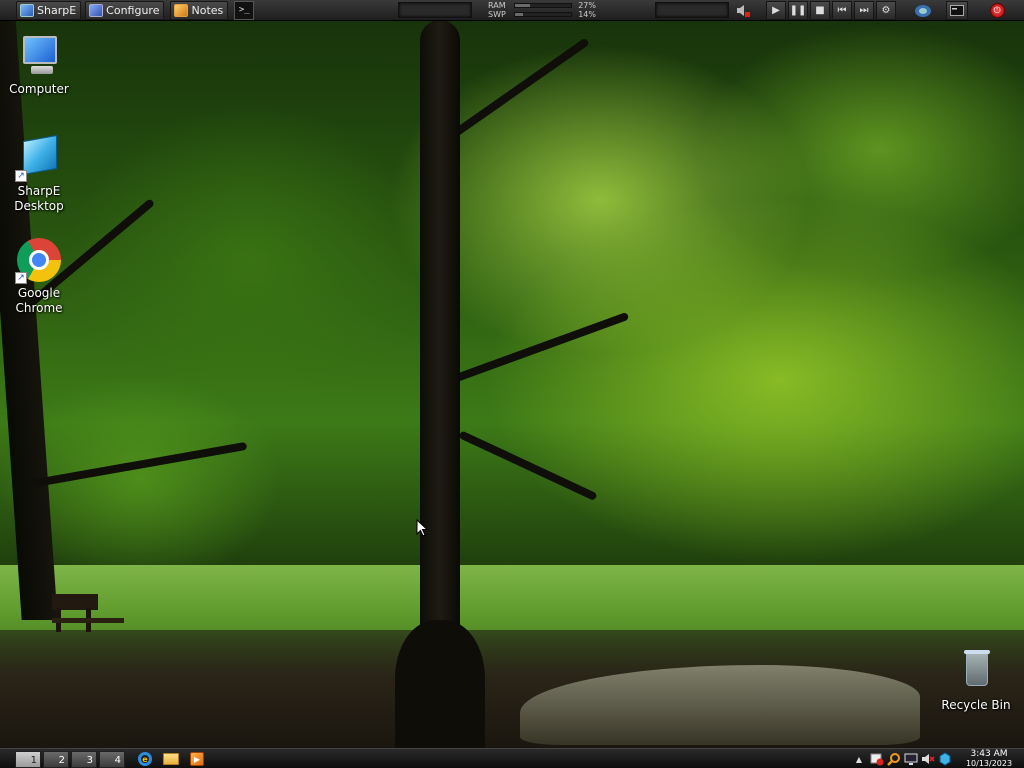  I want to click on terminal-icon: >_, so click(244, 10).